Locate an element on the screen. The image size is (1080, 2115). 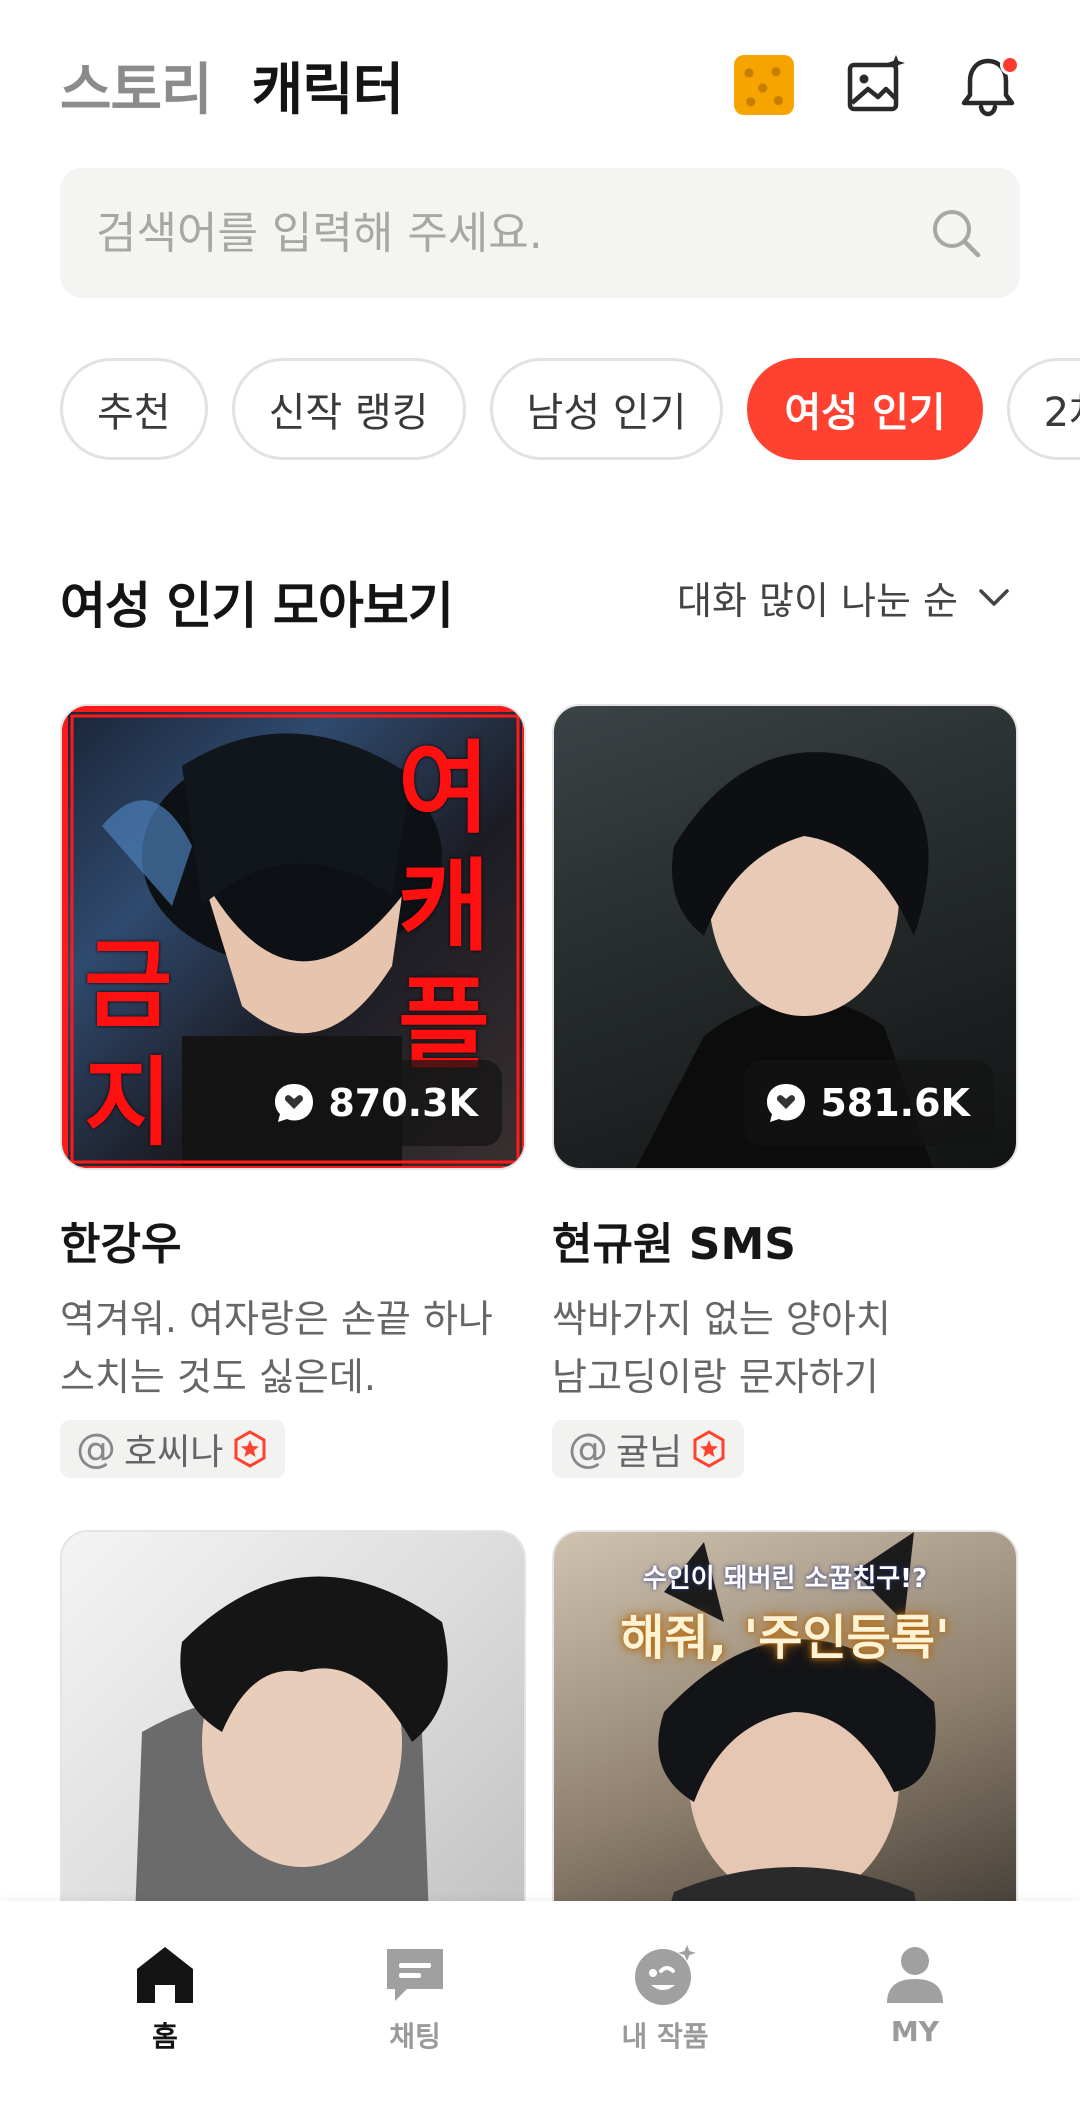
character-description: 역겨워. 여자랑은 손끝 하나 스치는 것도 싫은데. is located at coordinates (293, 1348).